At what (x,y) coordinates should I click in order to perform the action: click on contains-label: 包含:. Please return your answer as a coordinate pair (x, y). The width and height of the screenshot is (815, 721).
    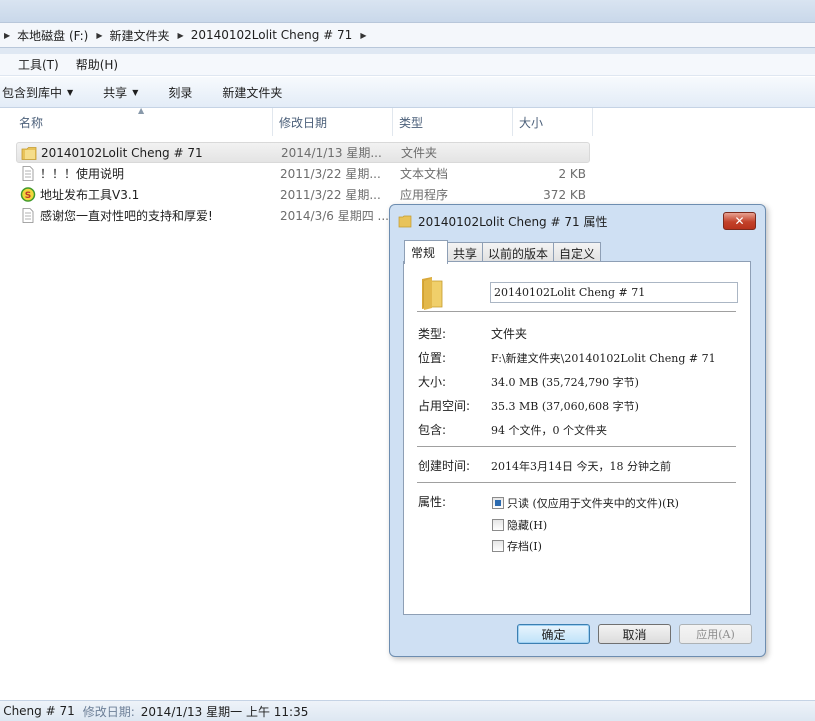
    Looking at the image, I should click on (432, 430).